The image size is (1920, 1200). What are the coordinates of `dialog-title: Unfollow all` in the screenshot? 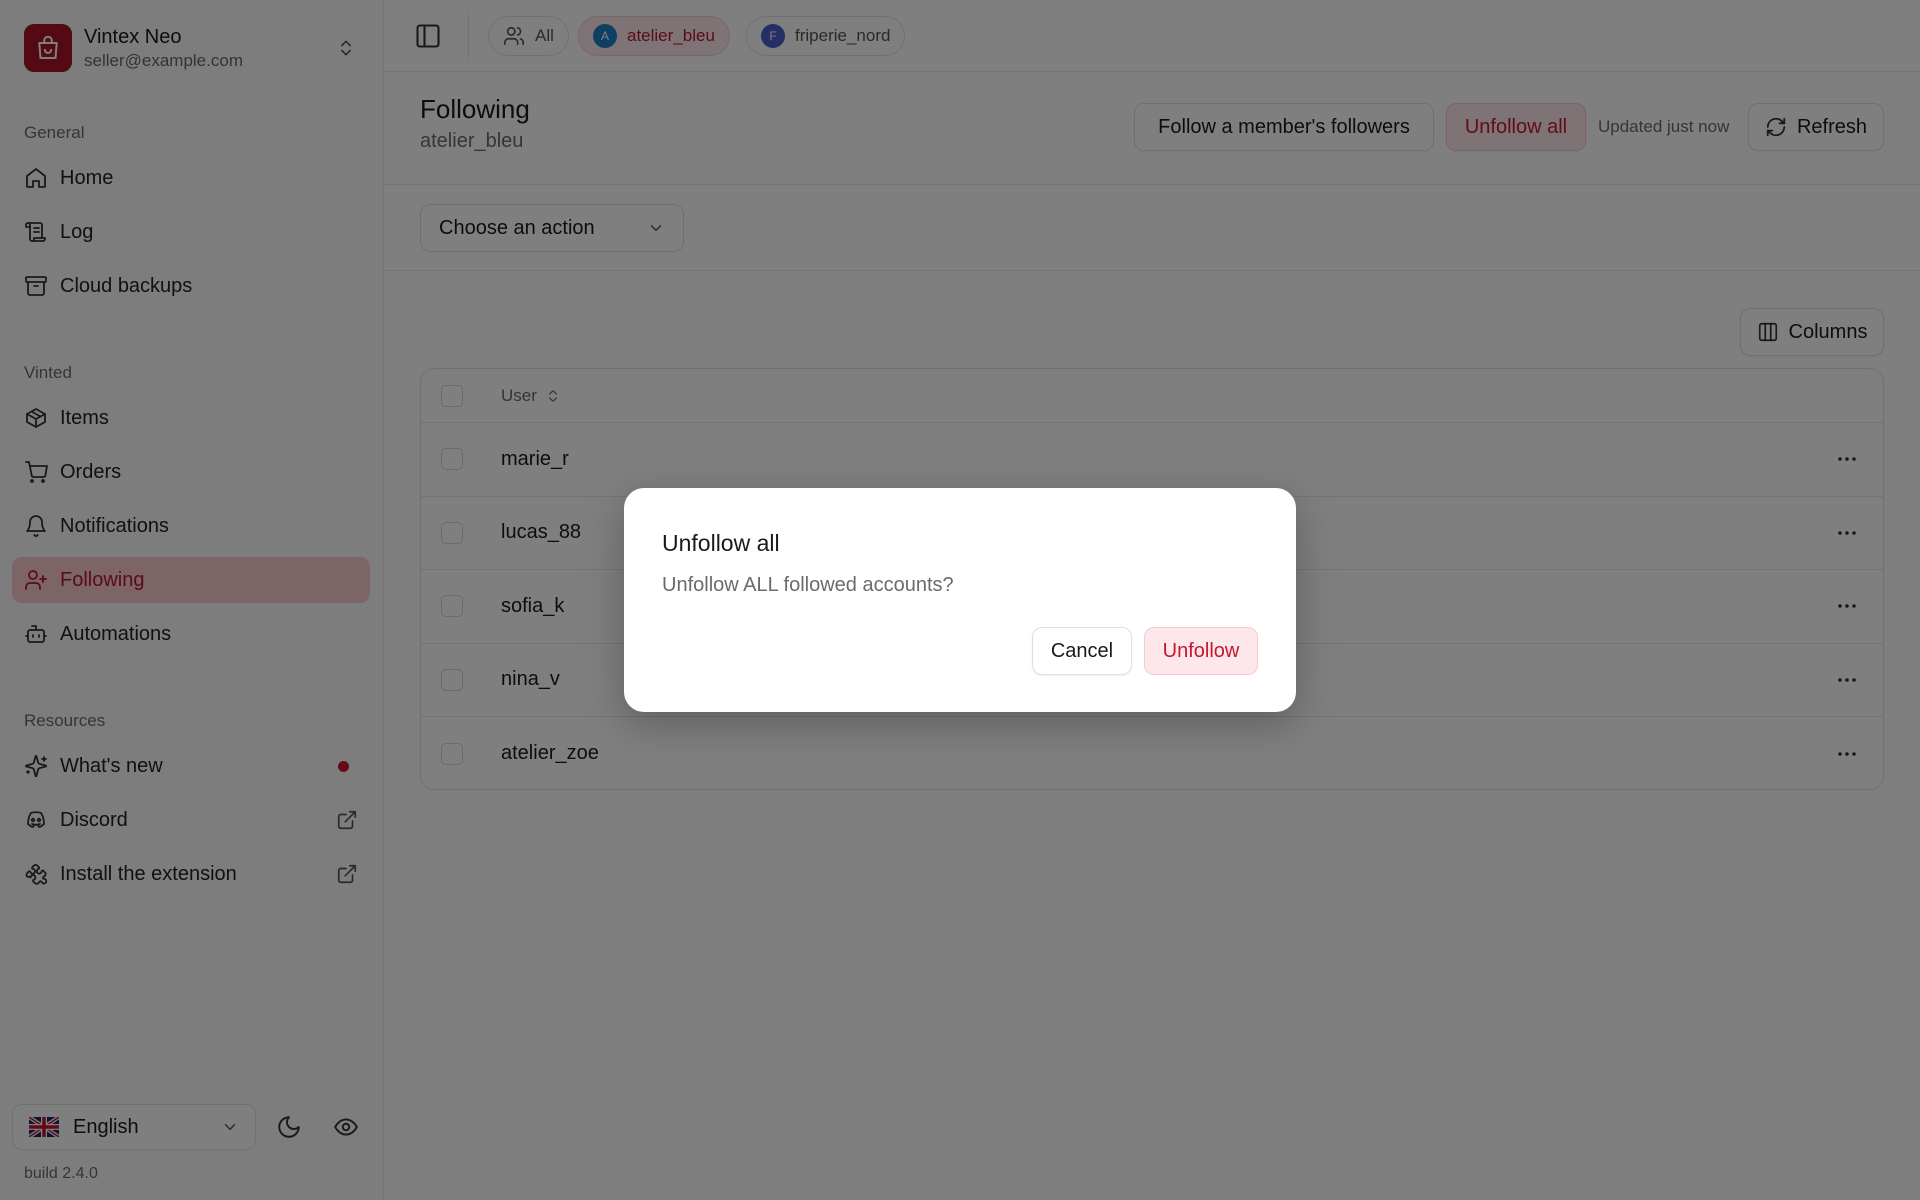 It's located at (721, 543).